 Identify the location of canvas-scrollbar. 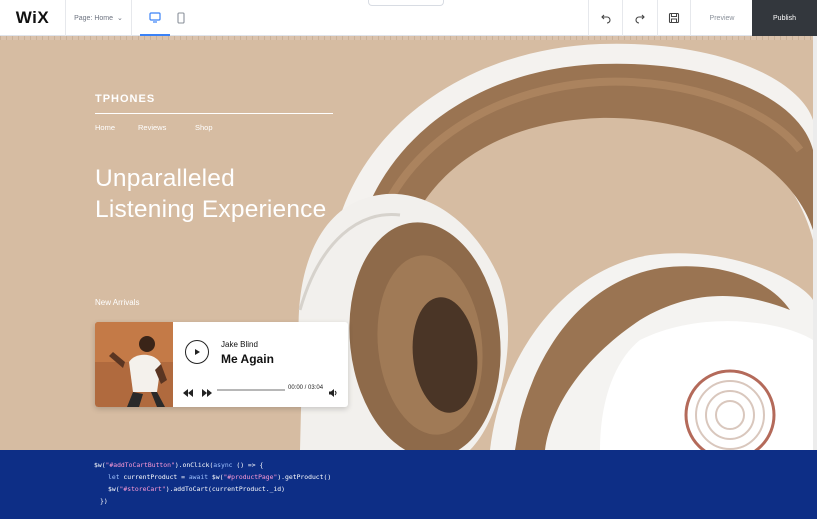
(815, 243).